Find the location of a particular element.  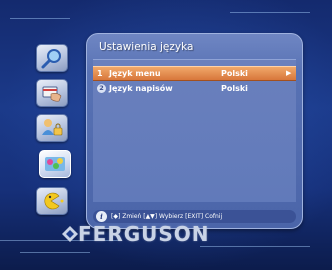

brand-logo: FERGUSON is located at coordinates (144, 234).